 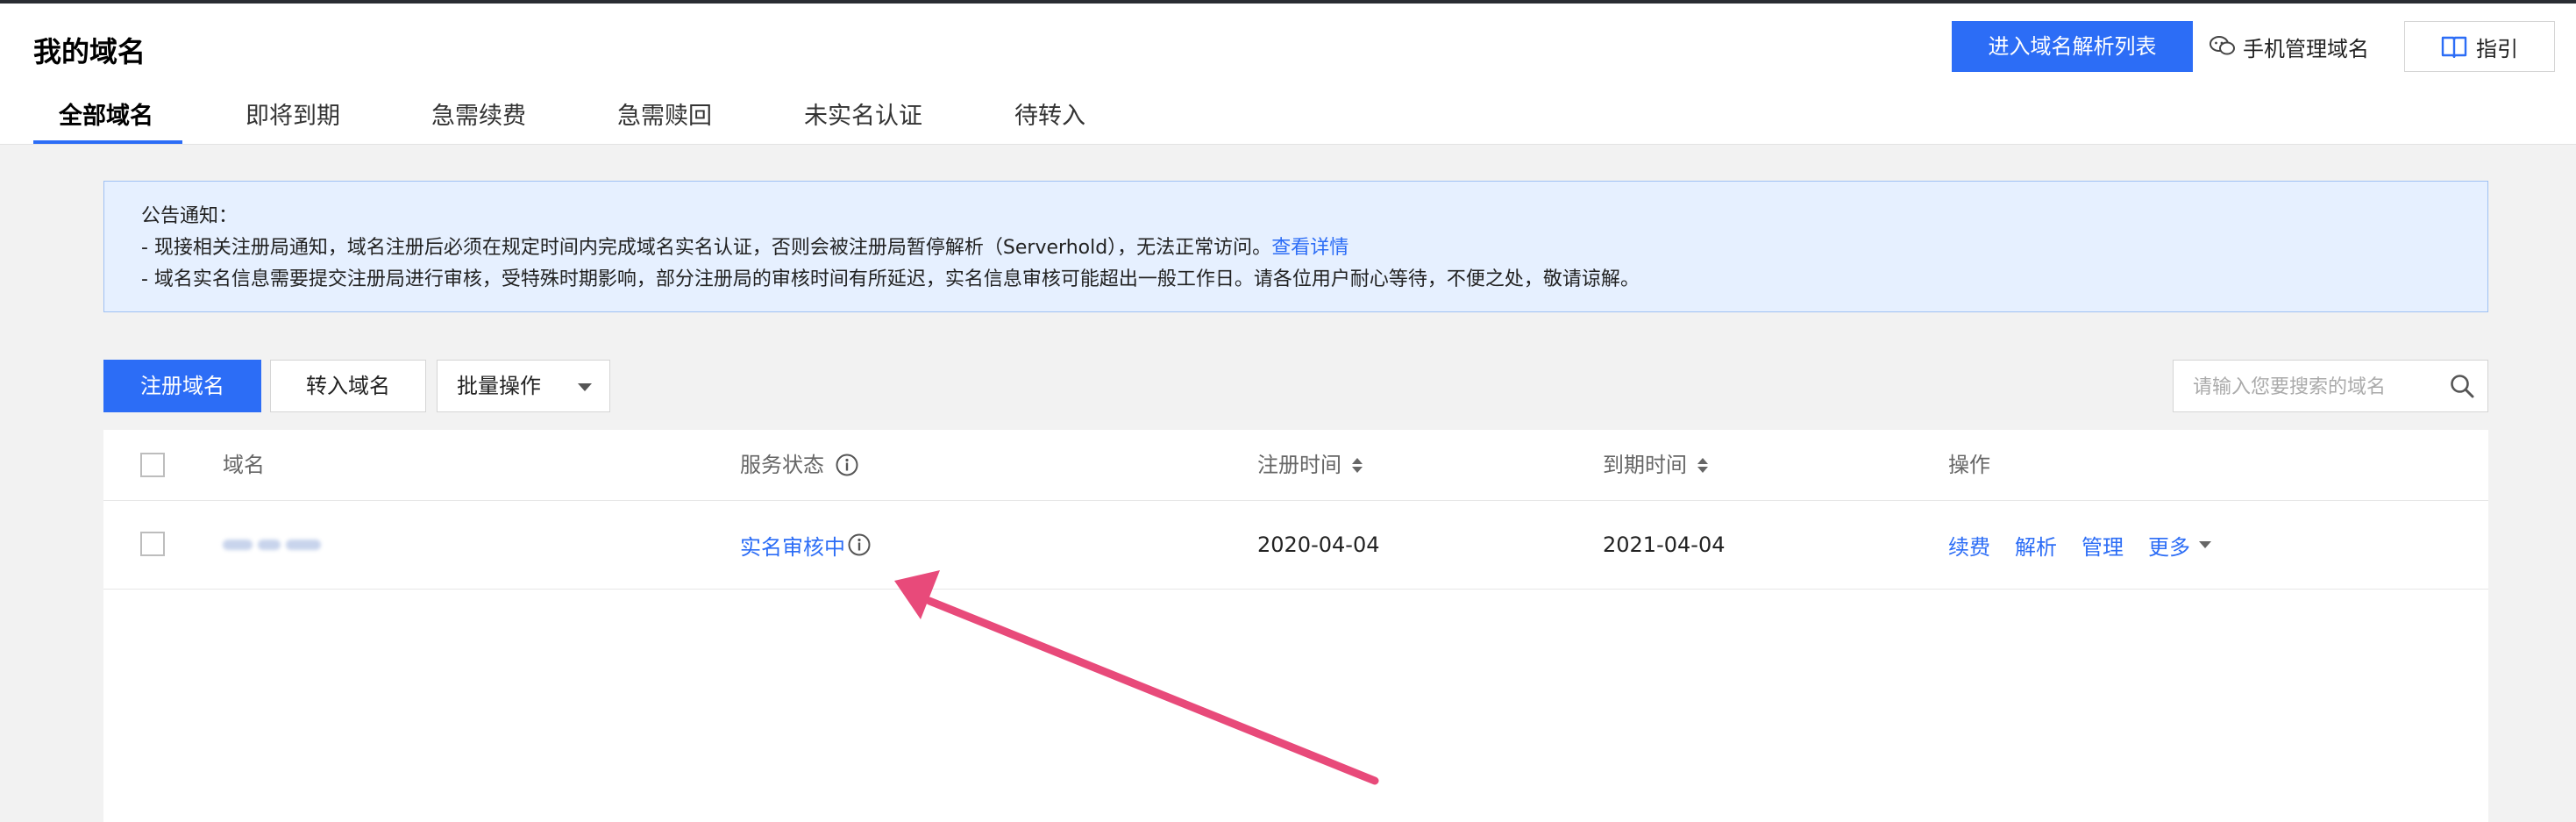 What do you see at coordinates (348, 386) in the screenshot?
I see `transfer-domain-button: 转入域名` at bounding box center [348, 386].